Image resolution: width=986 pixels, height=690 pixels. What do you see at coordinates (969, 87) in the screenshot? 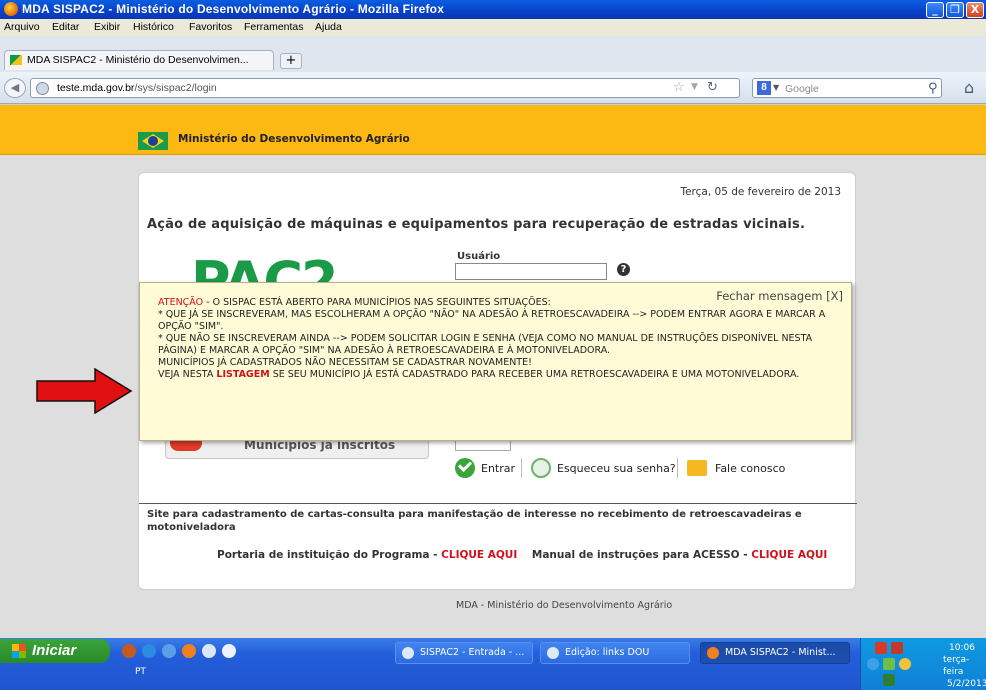
I see `home-icon: ⌂` at bounding box center [969, 87].